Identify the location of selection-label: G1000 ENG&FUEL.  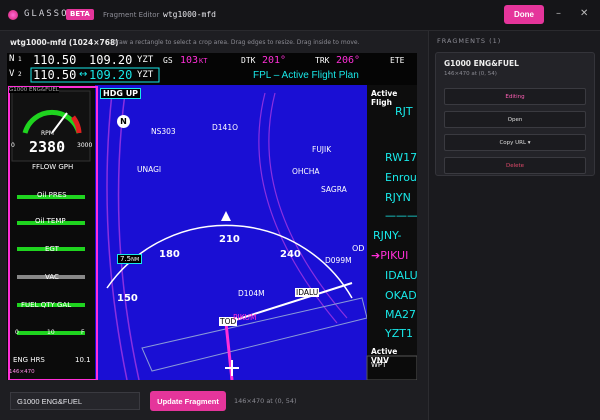
(34, 90).